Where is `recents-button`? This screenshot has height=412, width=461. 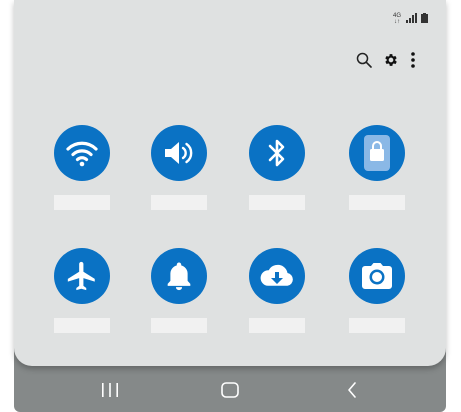 recents-button is located at coordinates (110, 390).